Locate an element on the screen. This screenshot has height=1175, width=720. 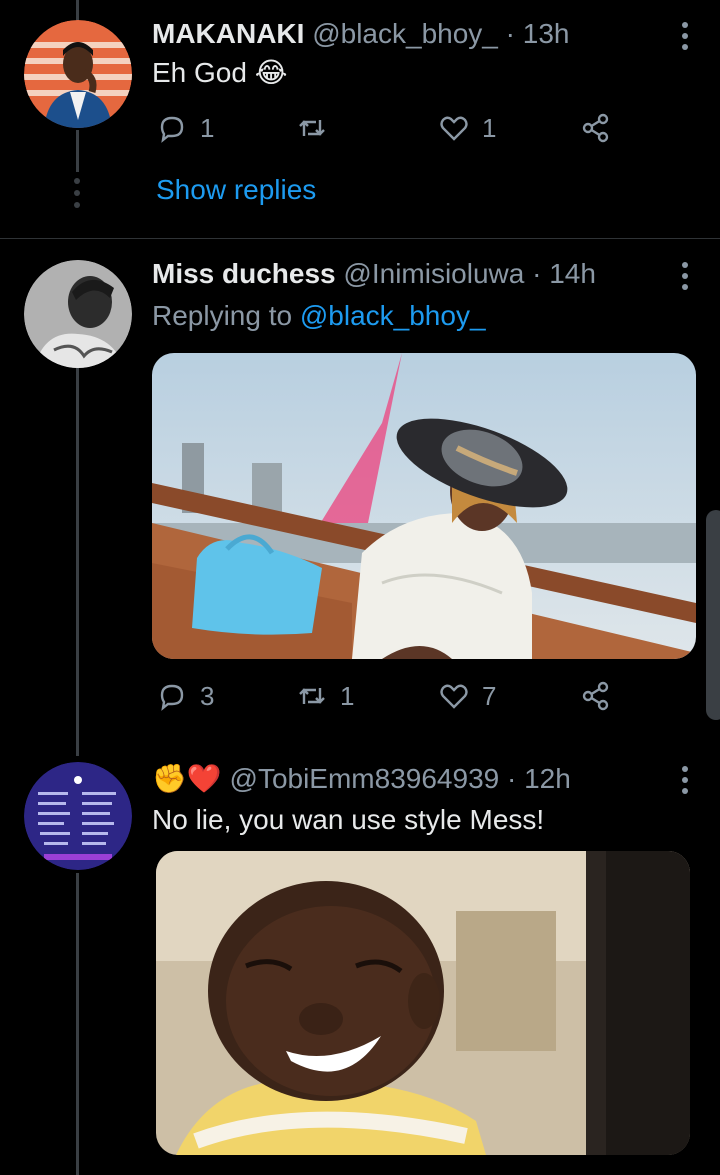
tweet-text: Eh God 😂 is located at coordinates (219, 72).